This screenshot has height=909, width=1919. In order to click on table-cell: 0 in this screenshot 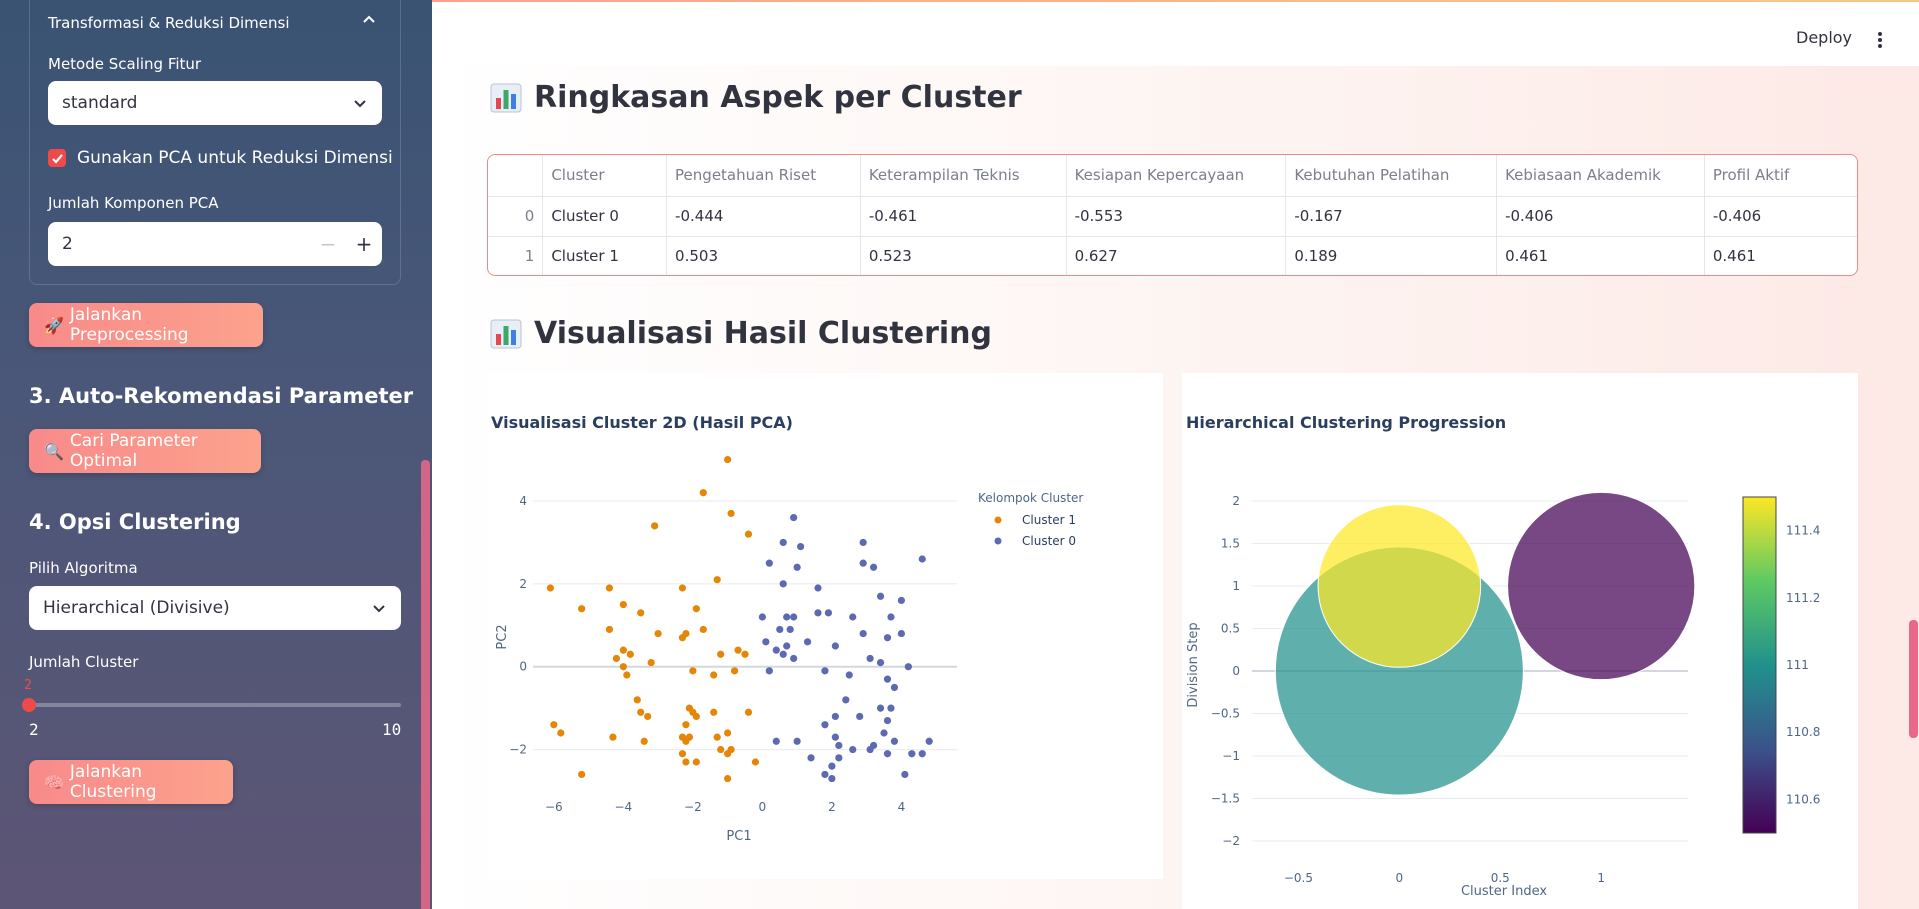, I will do `click(516, 216)`.